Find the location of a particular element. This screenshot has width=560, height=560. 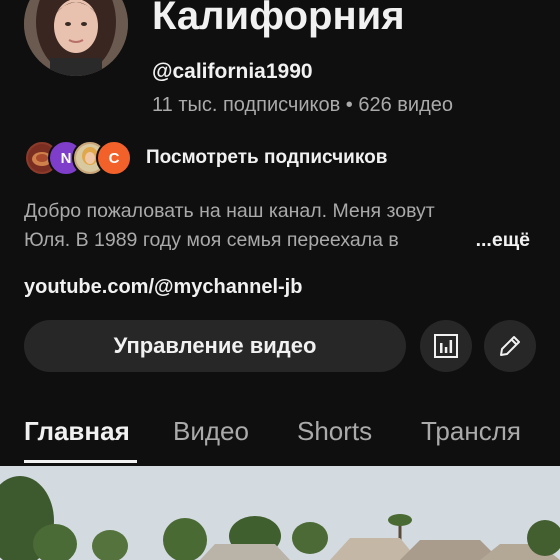

channel-avatar is located at coordinates (76, 38).